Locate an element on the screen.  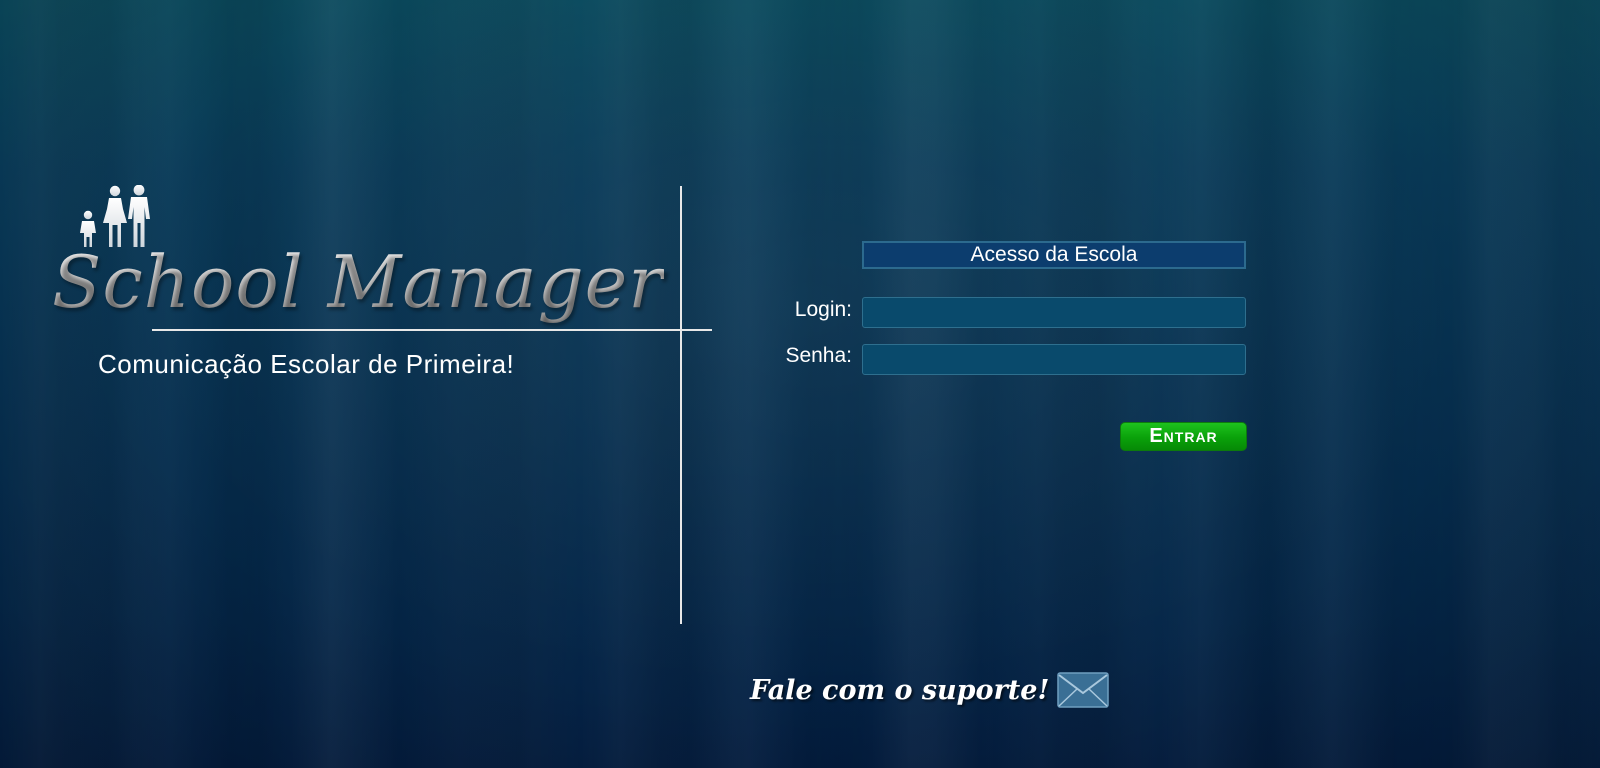
support-link: Fale com o suporte! is located at coordinates (930, 690).